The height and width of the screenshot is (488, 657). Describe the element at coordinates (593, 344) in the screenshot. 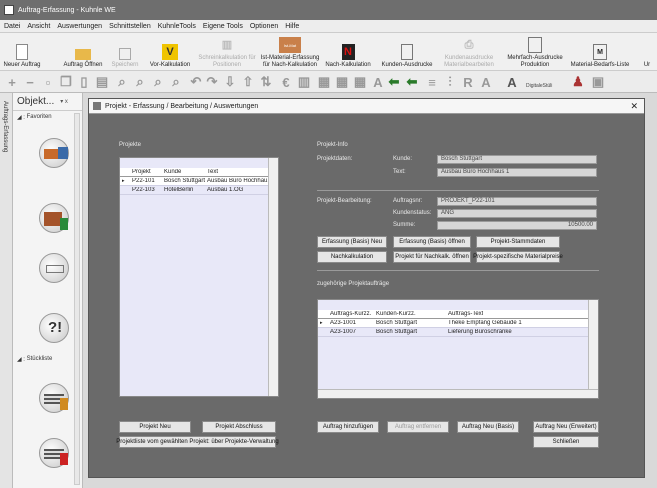

I see `orders-grid-vscrollbar` at that location.